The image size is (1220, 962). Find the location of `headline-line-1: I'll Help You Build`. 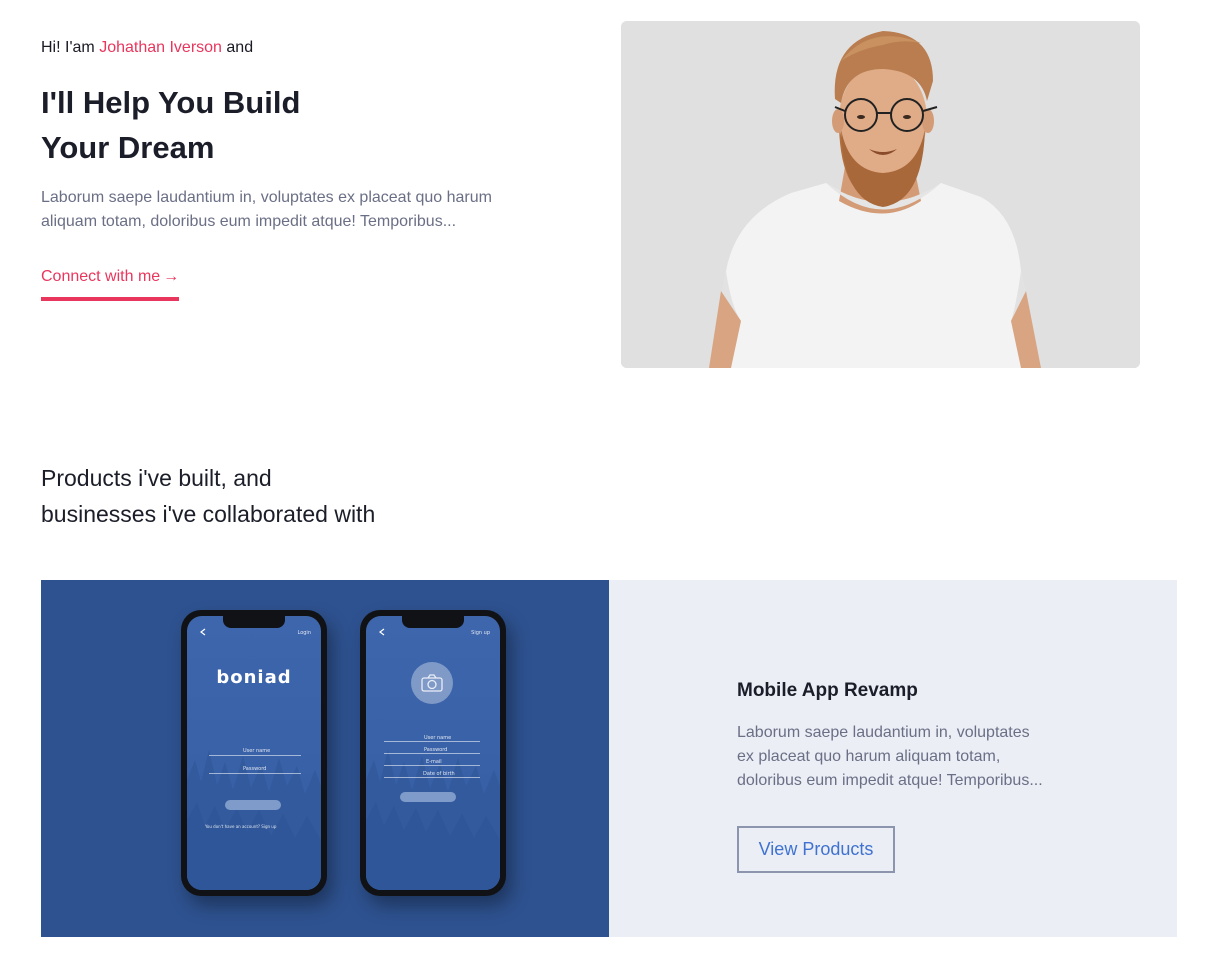

headline-line-1: I'll Help You Build is located at coordinates (171, 102).